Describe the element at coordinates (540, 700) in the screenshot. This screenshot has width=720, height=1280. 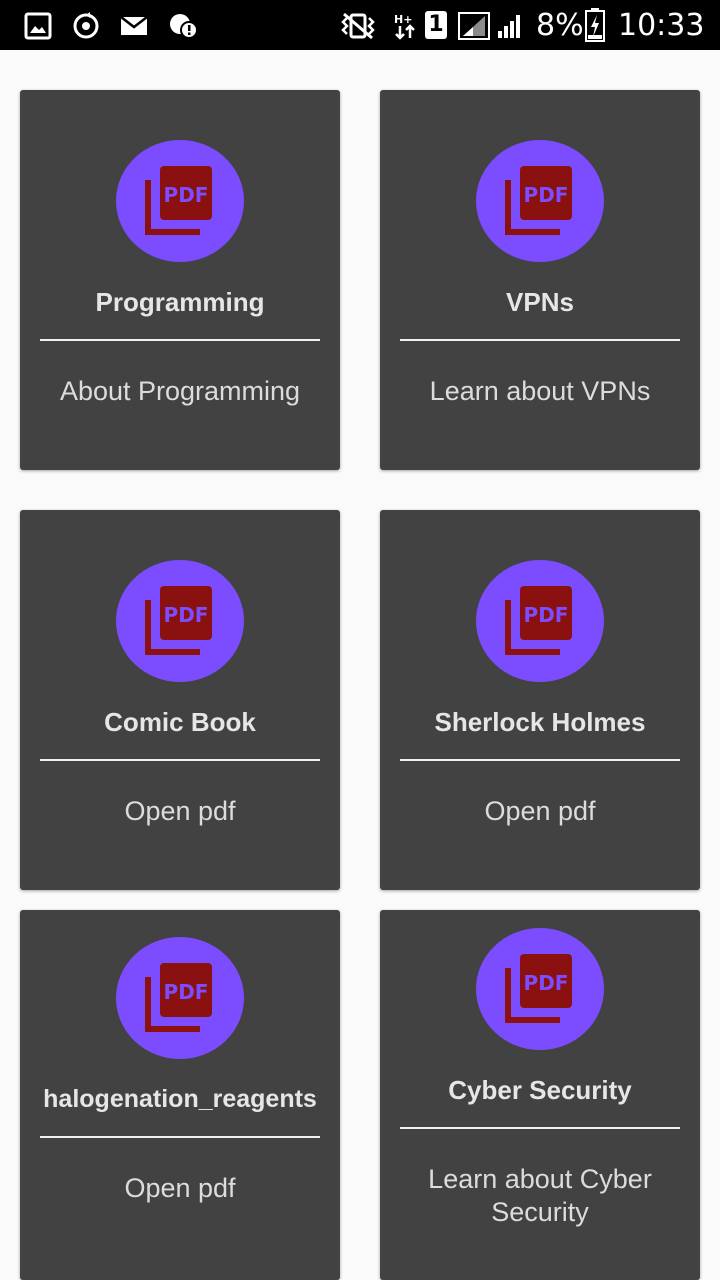
I see `pdf-card-sherlock-holmes: PDF Sherlock Holmes Open pdf` at that location.